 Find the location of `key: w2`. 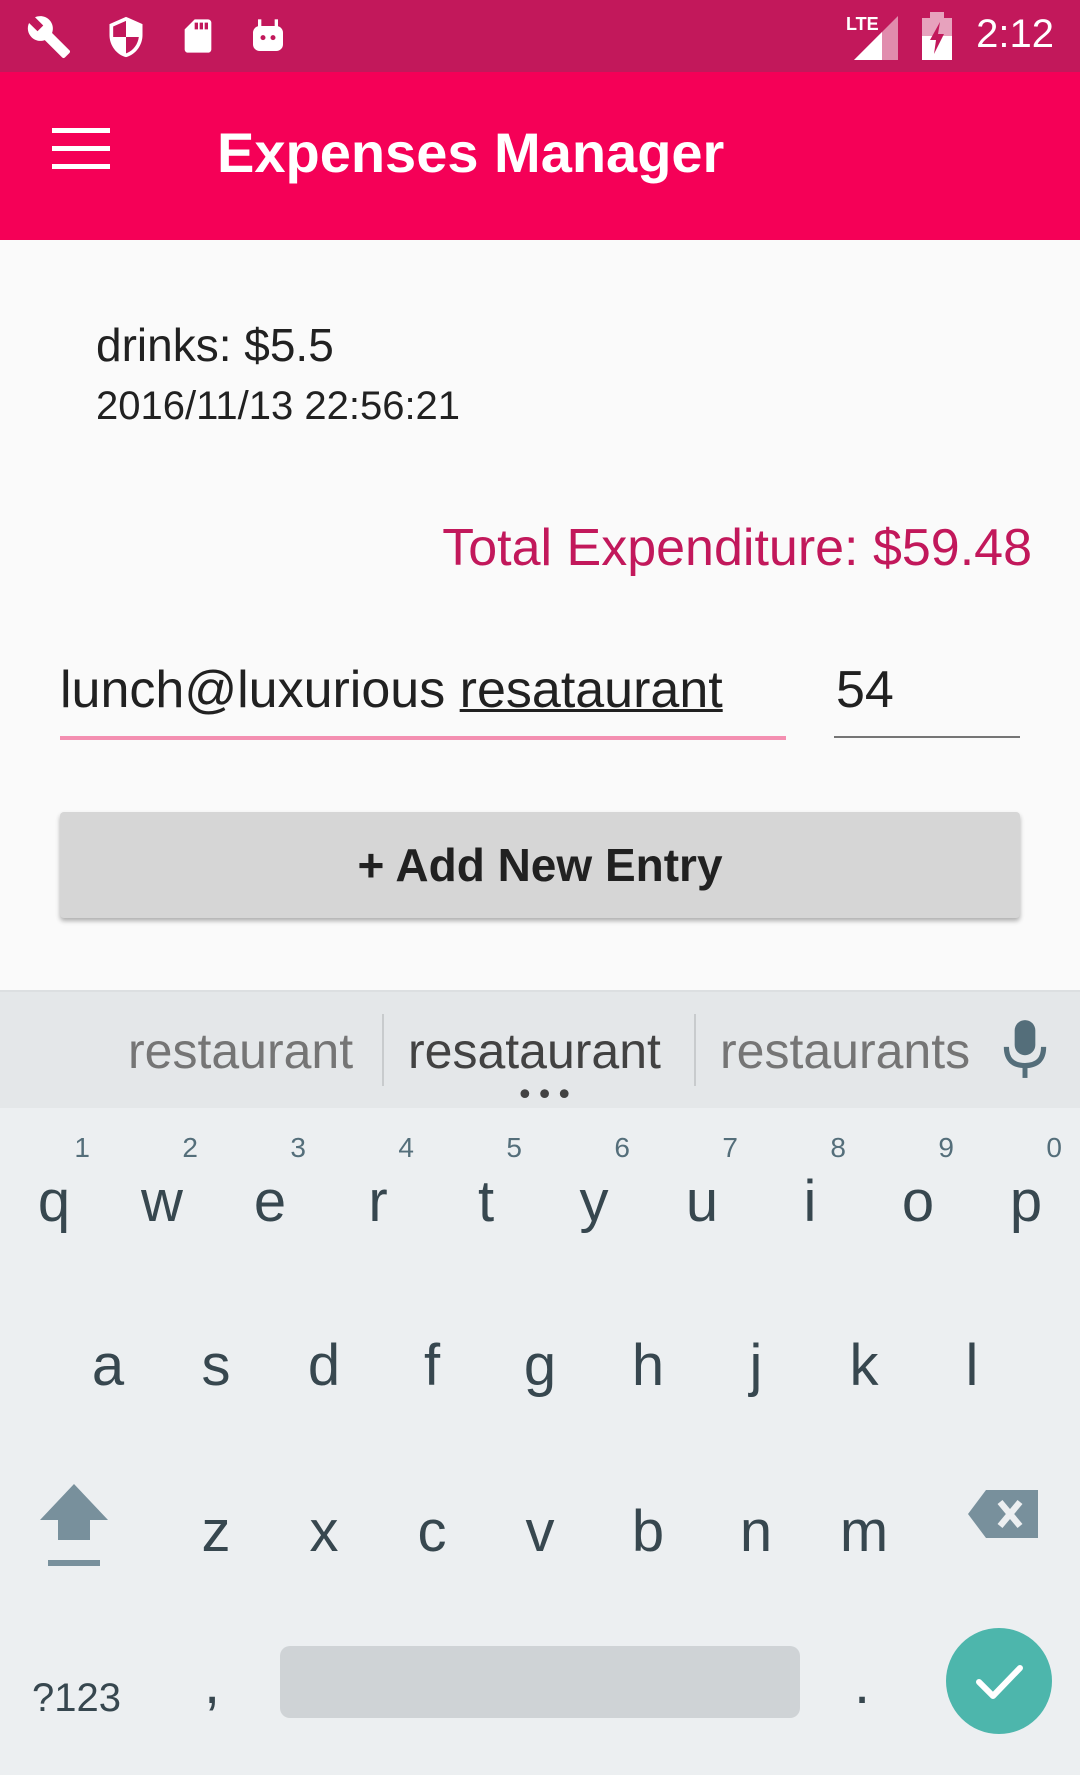

key: w2 is located at coordinates (162, 1197).